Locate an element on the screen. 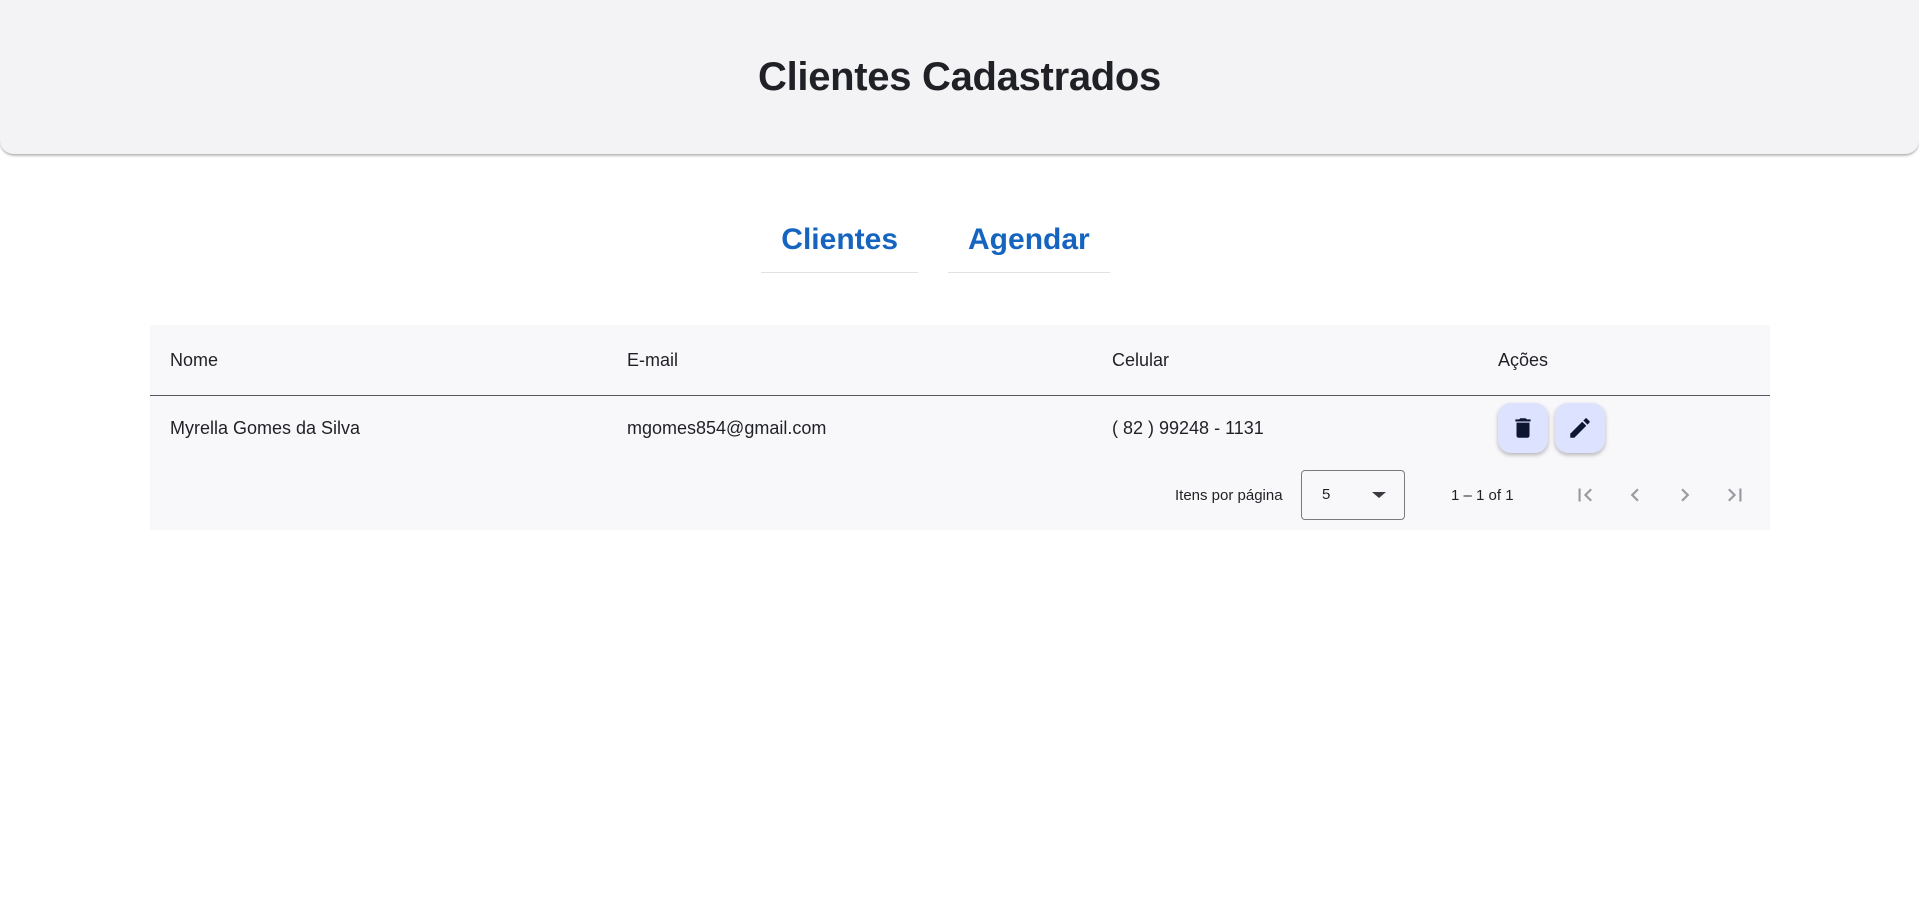 The image size is (1919, 909). previous-page-button is located at coordinates (1635, 495).